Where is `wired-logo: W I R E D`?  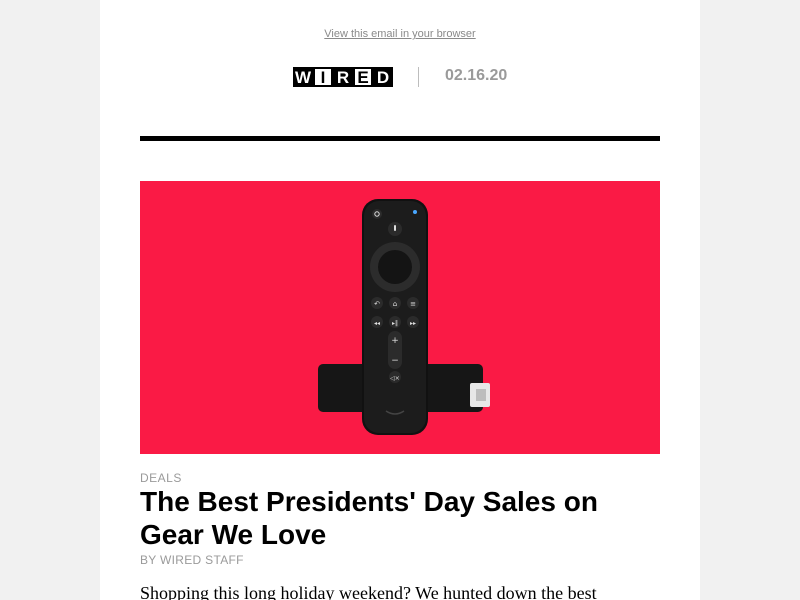 wired-logo: W I R E D is located at coordinates (343, 77).